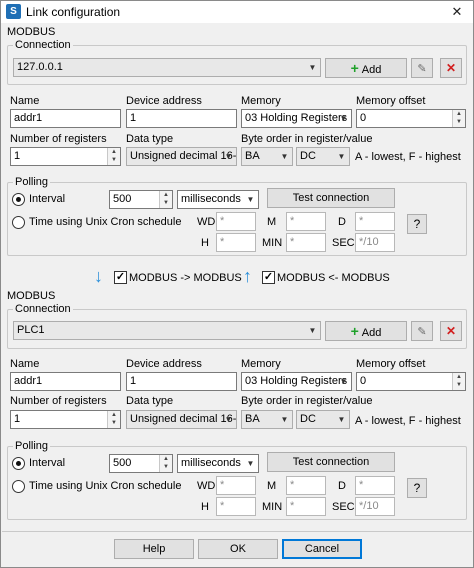 The width and height of the screenshot is (474, 568). What do you see at coordinates (354, 68) in the screenshot?
I see `plus-icon: +` at bounding box center [354, 68].